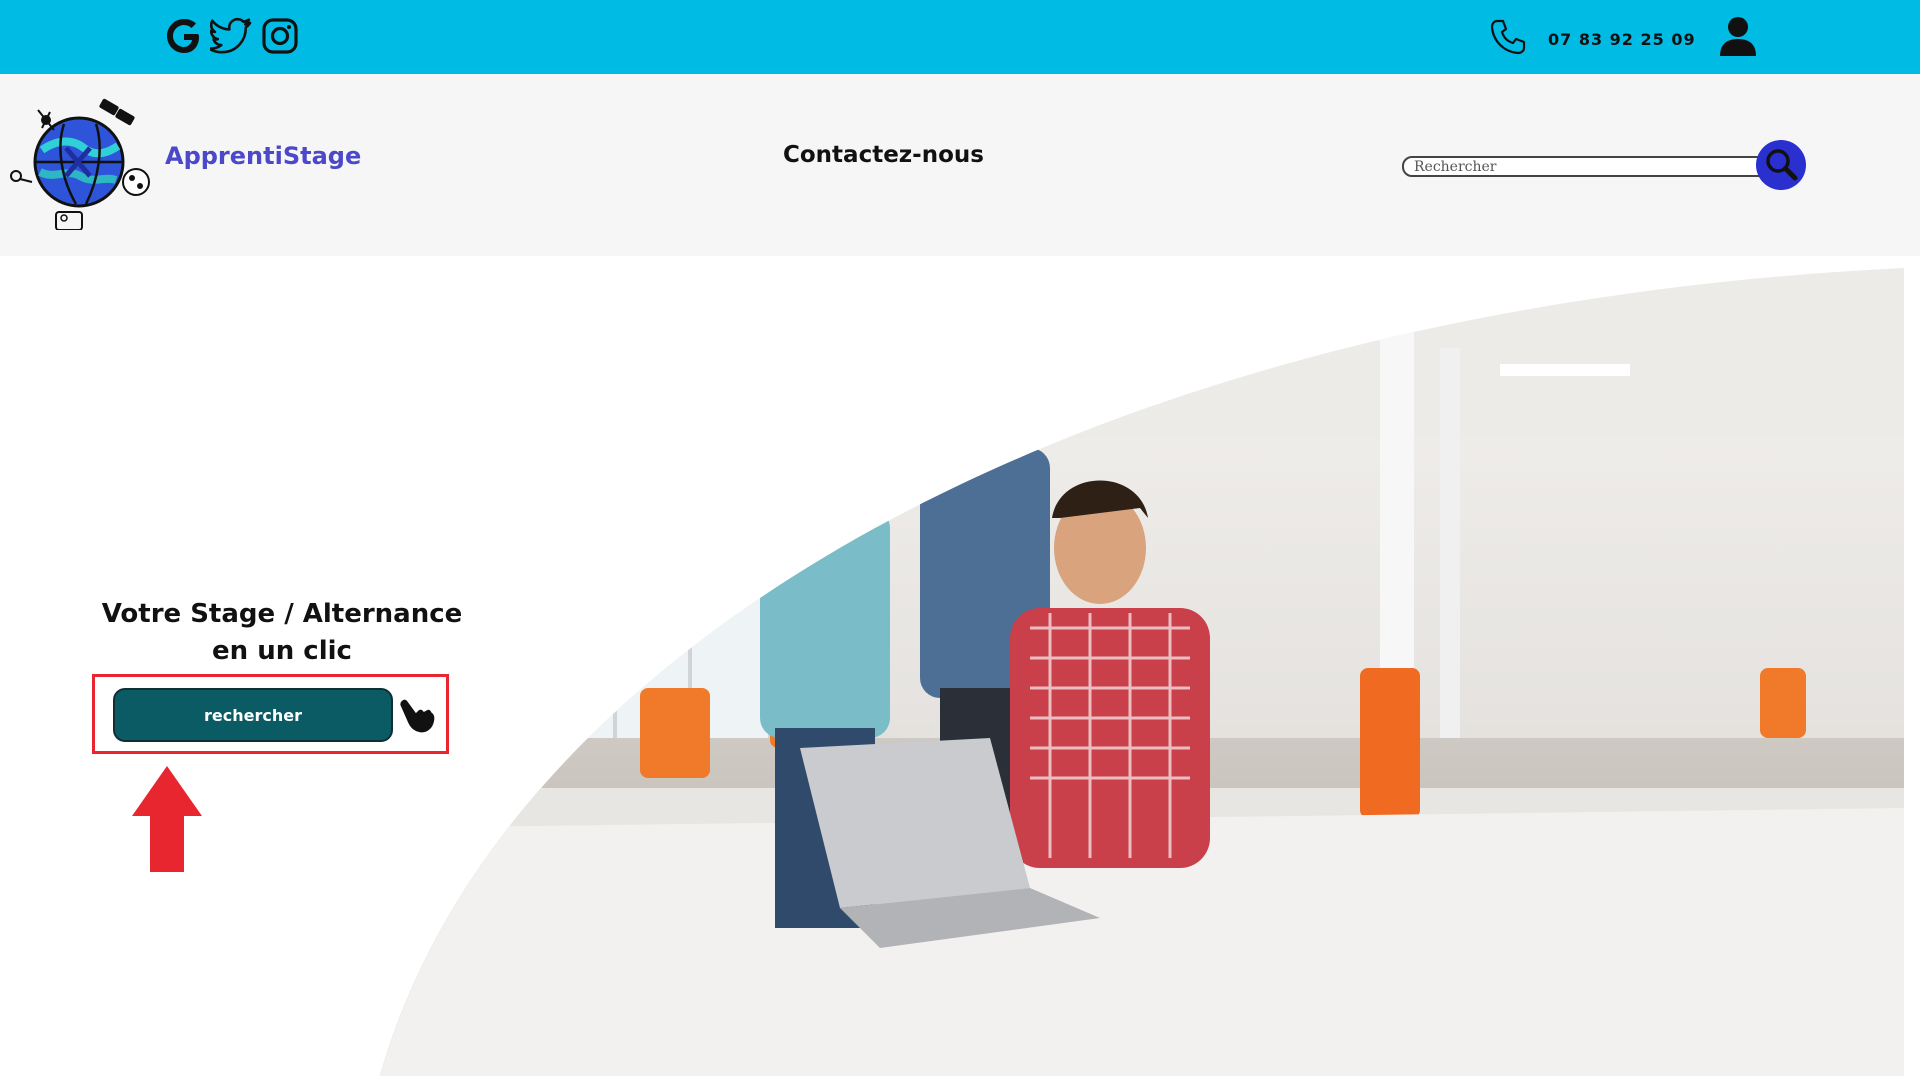 The height and width of the screenshot is (1080, 1920). I want to click on phone-number: 07 83 92 25 09, so click(1622, 39).